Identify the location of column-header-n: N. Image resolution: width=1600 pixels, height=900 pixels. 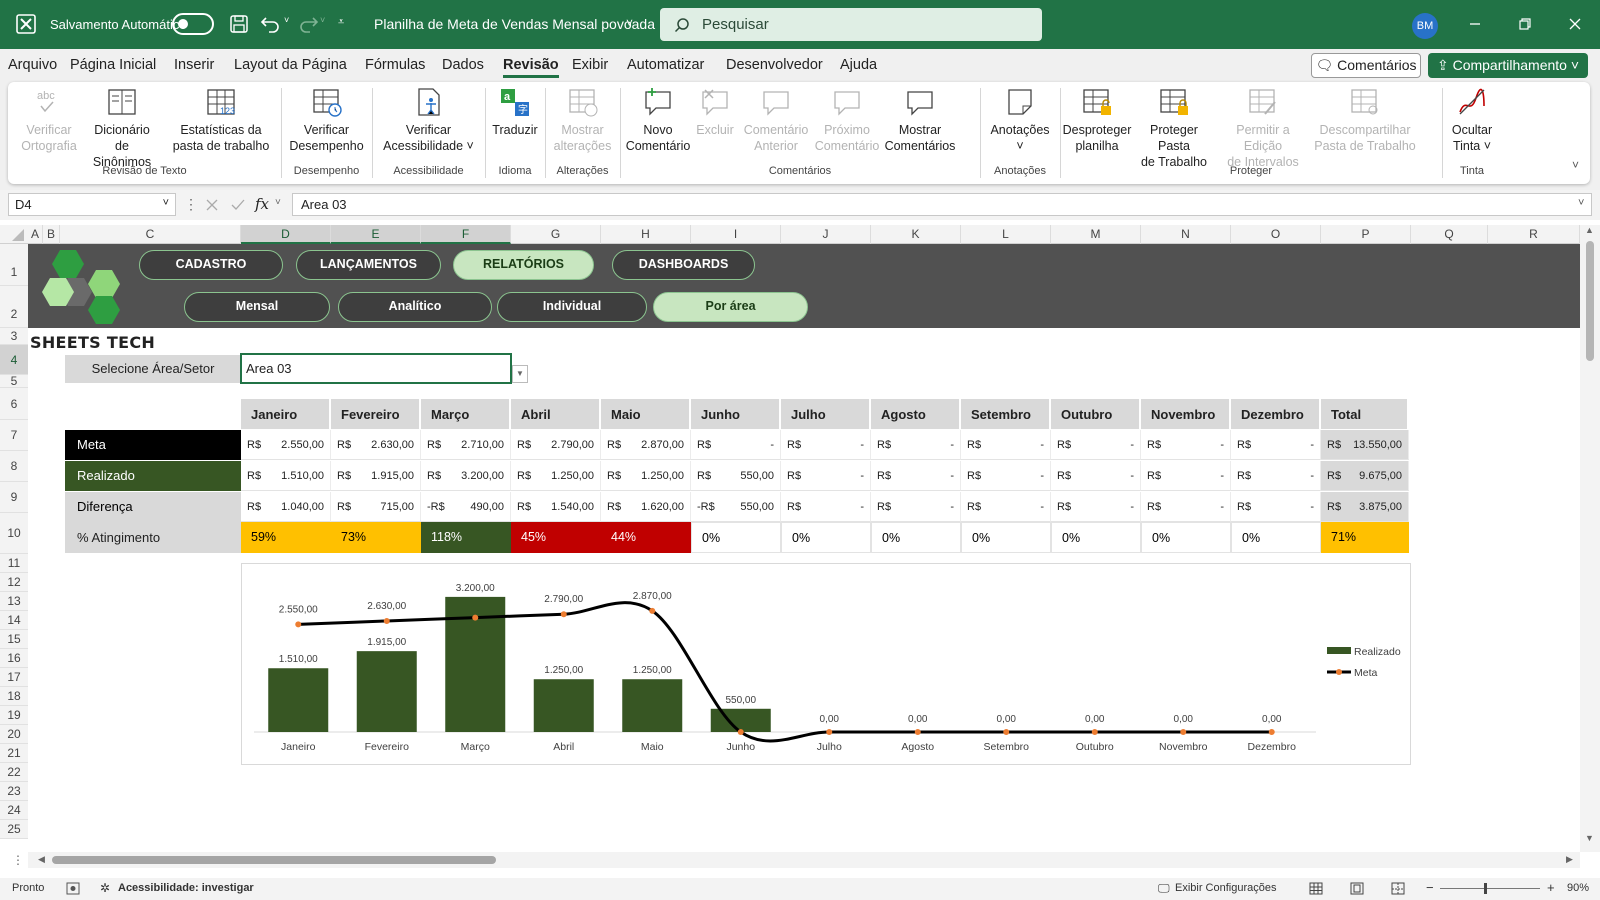
(1186, 234).